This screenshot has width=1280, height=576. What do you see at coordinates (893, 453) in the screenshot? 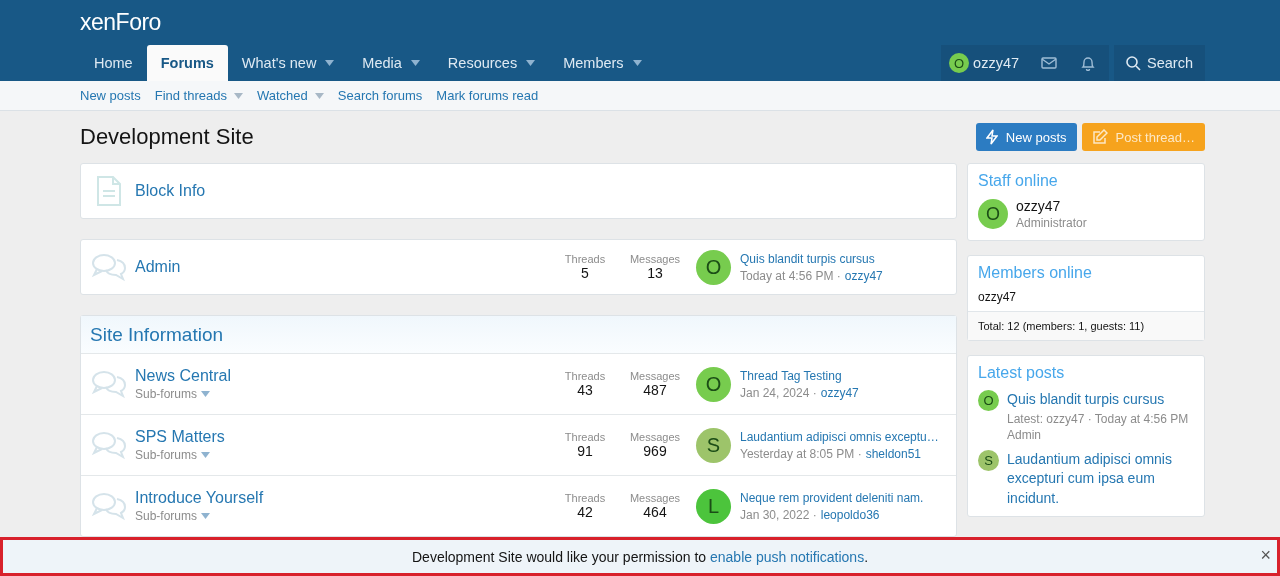
I see `latest-user-link: sheldon51` at bounding box center [893, 453].